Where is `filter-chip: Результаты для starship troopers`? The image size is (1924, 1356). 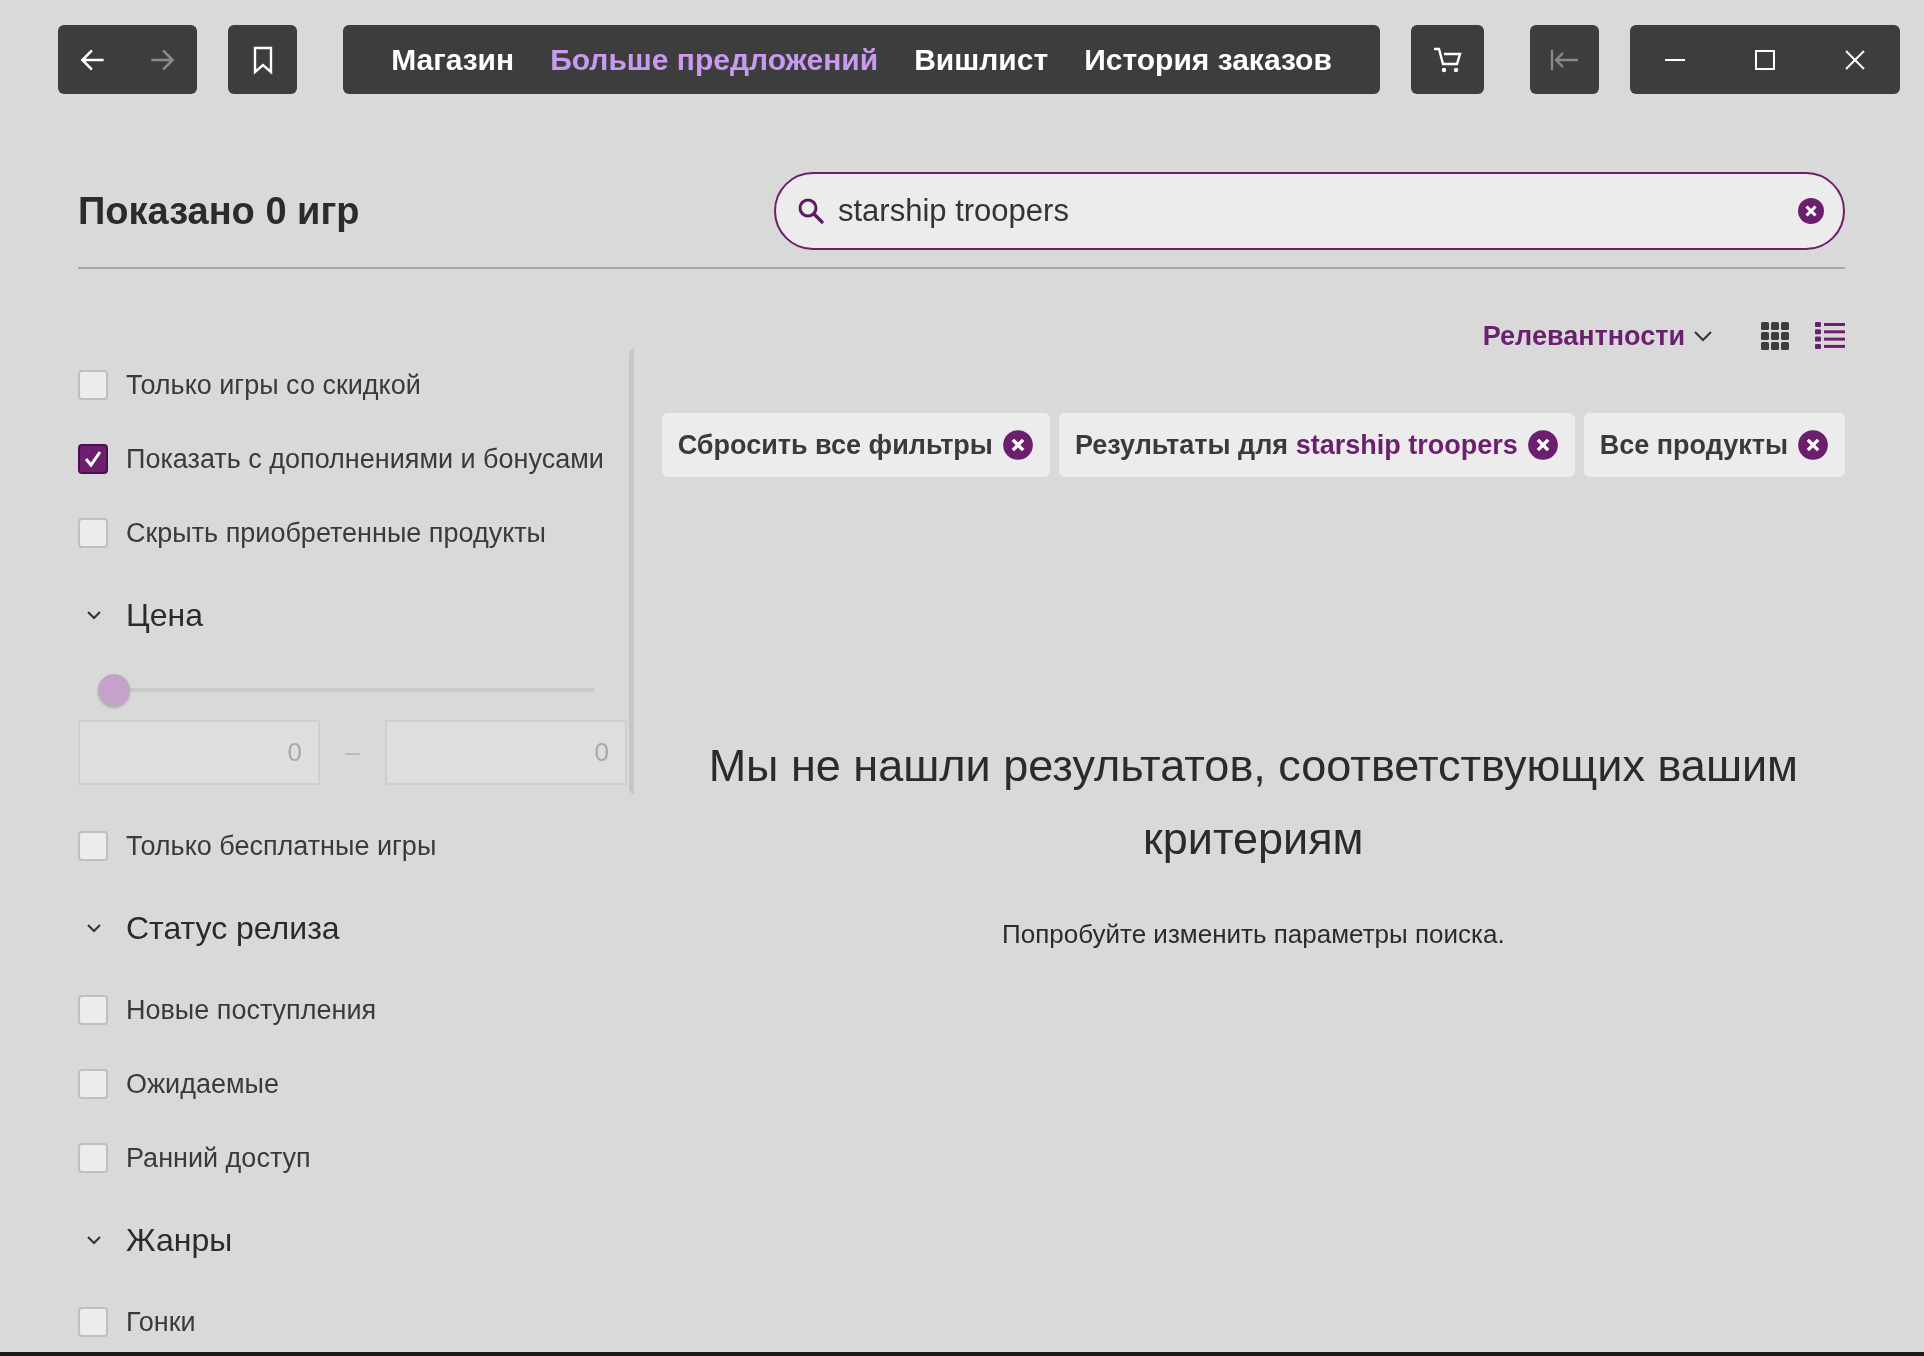
filter-chip: Результаты для starship troopers is located at coordinates (1316, 445).